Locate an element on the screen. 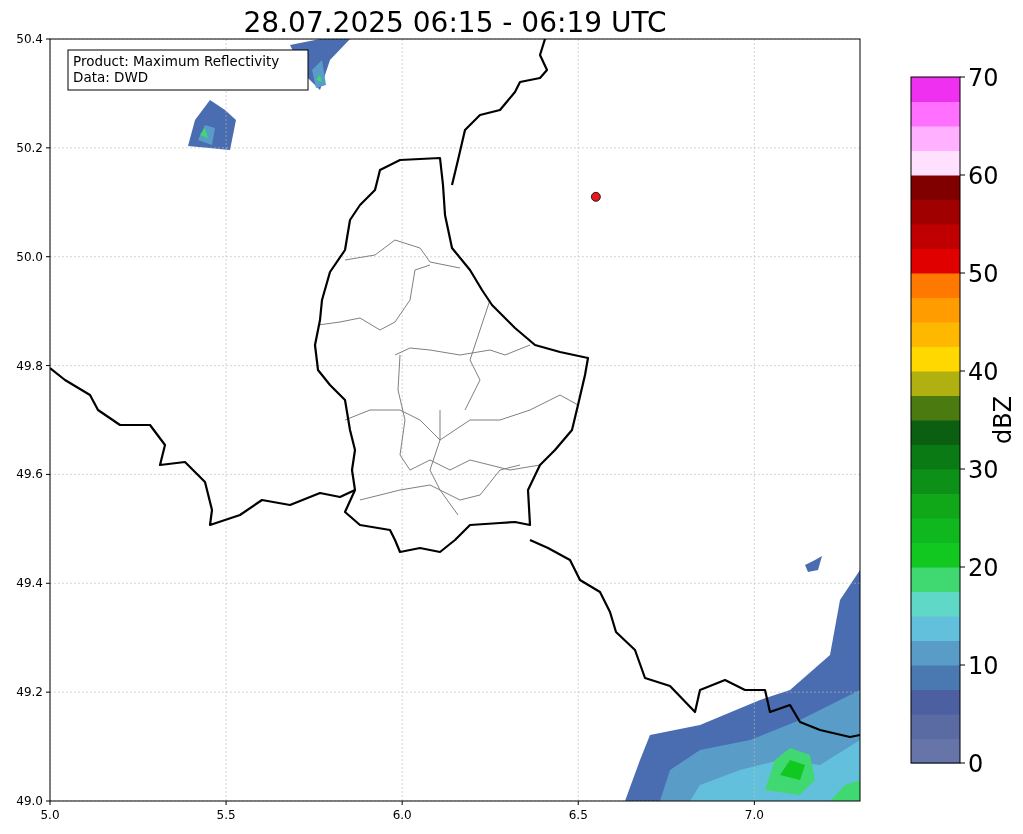  y-tick-label: 49.0 is located at coordinates (29, 801).